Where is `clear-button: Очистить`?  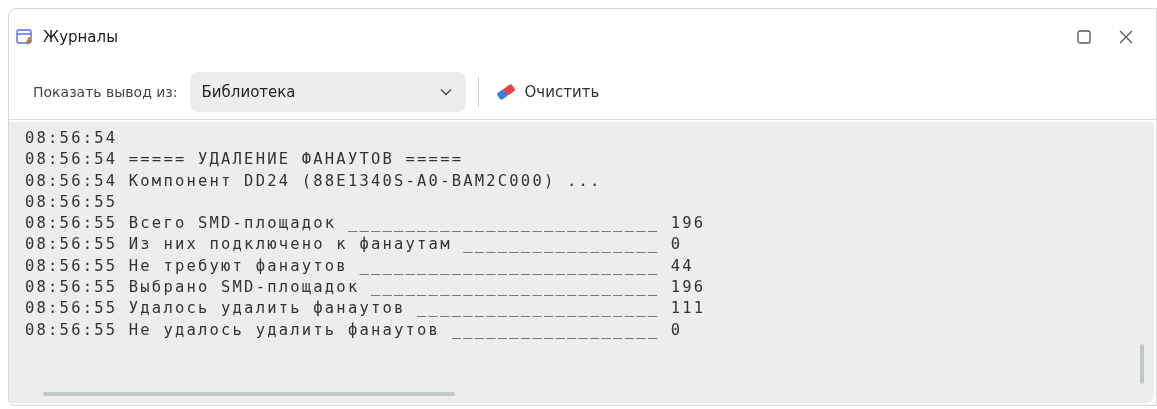
clear-button: Очистить is located at coordinates (547, 92).